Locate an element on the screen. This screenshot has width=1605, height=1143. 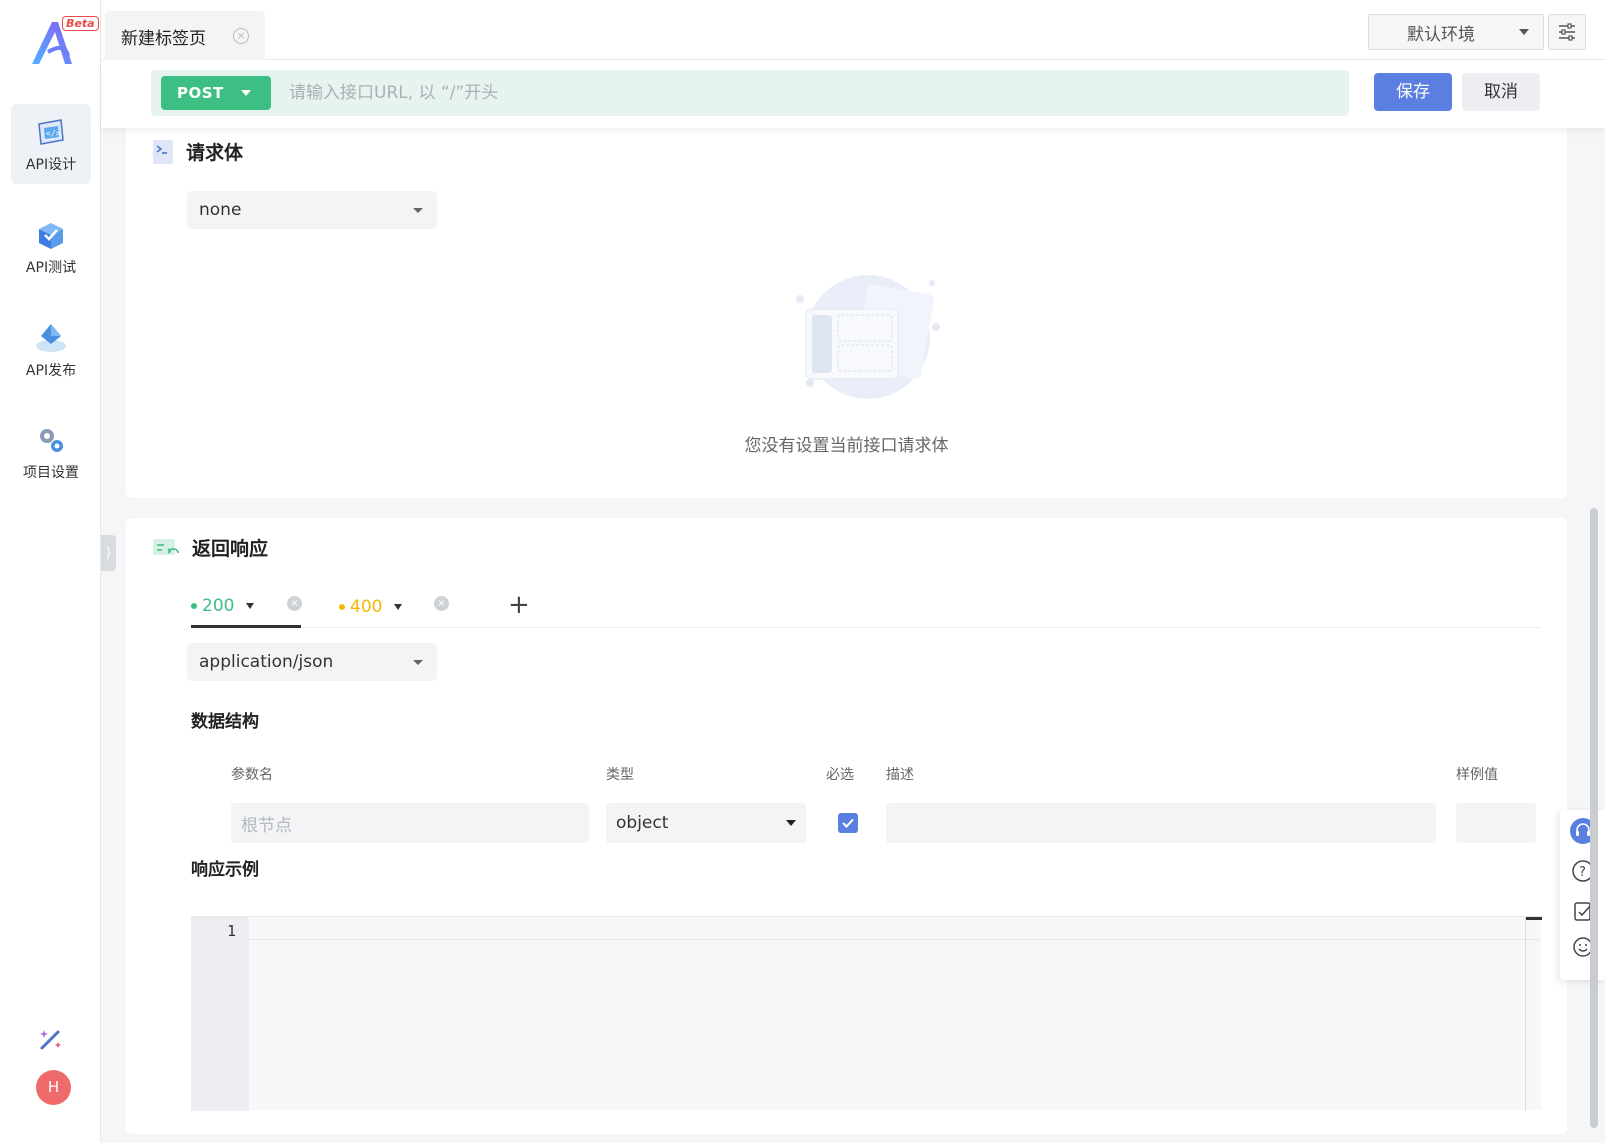
root-type-select: object is located at coordinates (706, 823).